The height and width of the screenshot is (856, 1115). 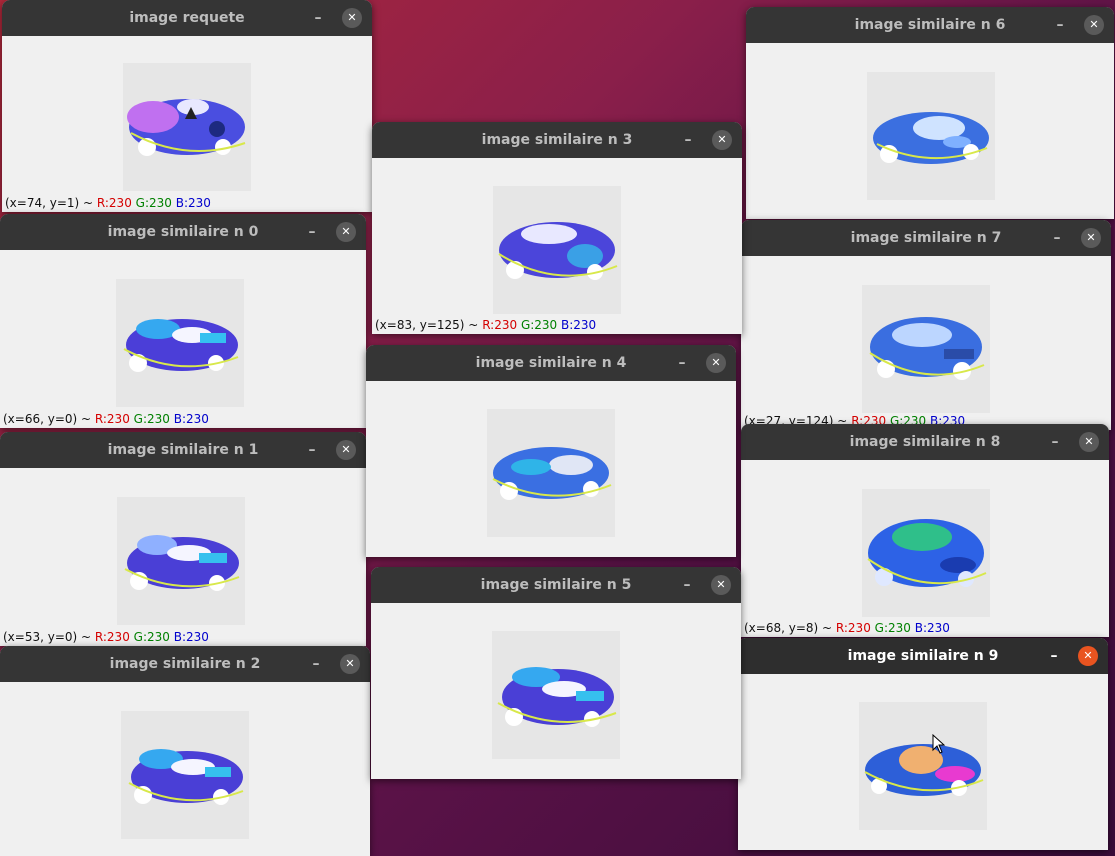 I want to click on window-title: image similaire n 5, so click(x=556, y=585).